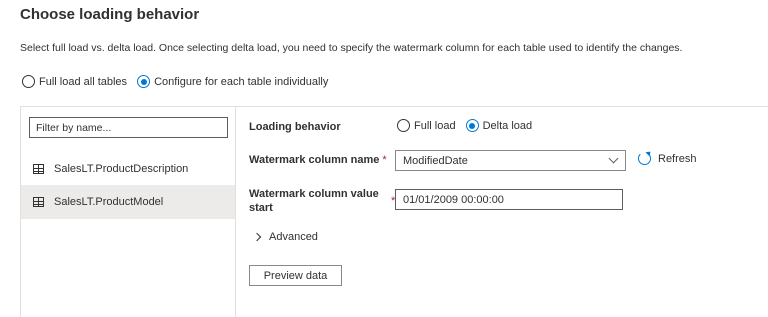 This screenshot has width=768, height=317. I want to click on advanced-toggle: Advanced, so click(285, 237).